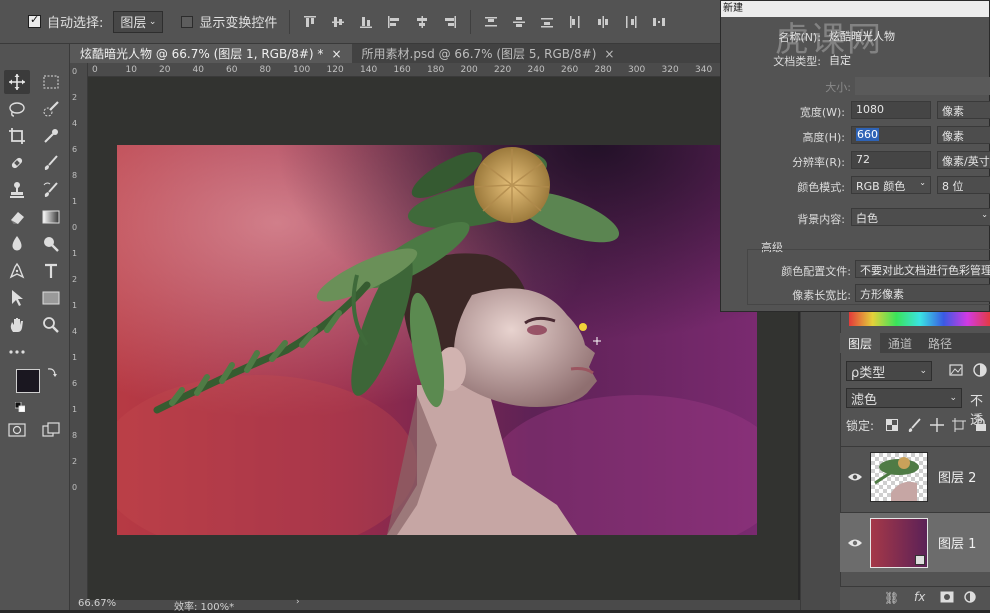  What do you see at coordinates (436, 70) in the screenshot?
I see `ruler-tick: 180` at bounding box center [436, 70].